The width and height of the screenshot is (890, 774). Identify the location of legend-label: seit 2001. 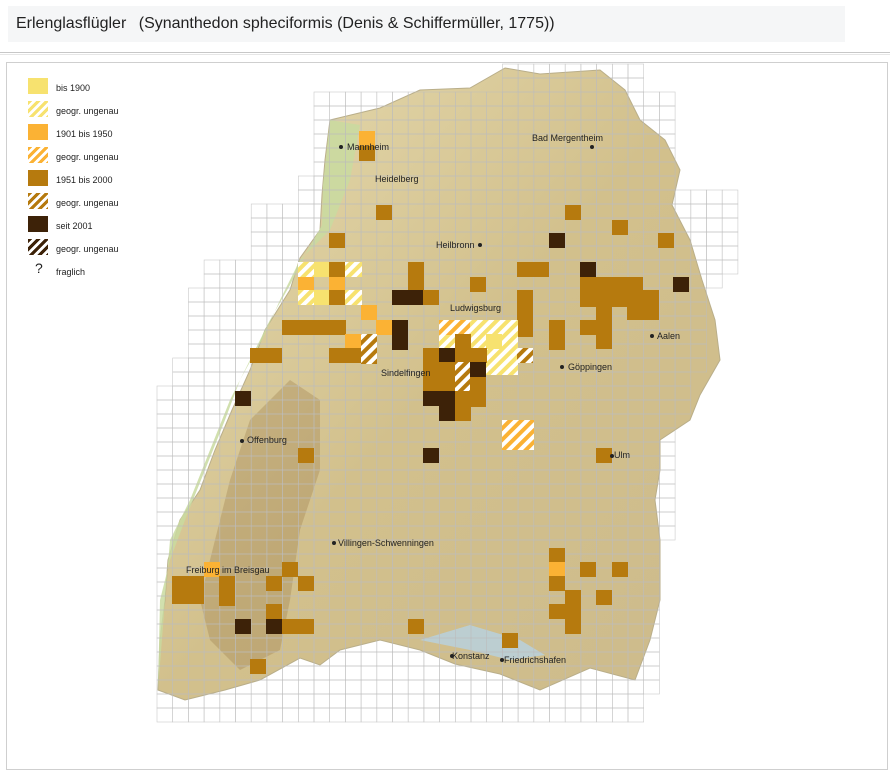
(74, 226).